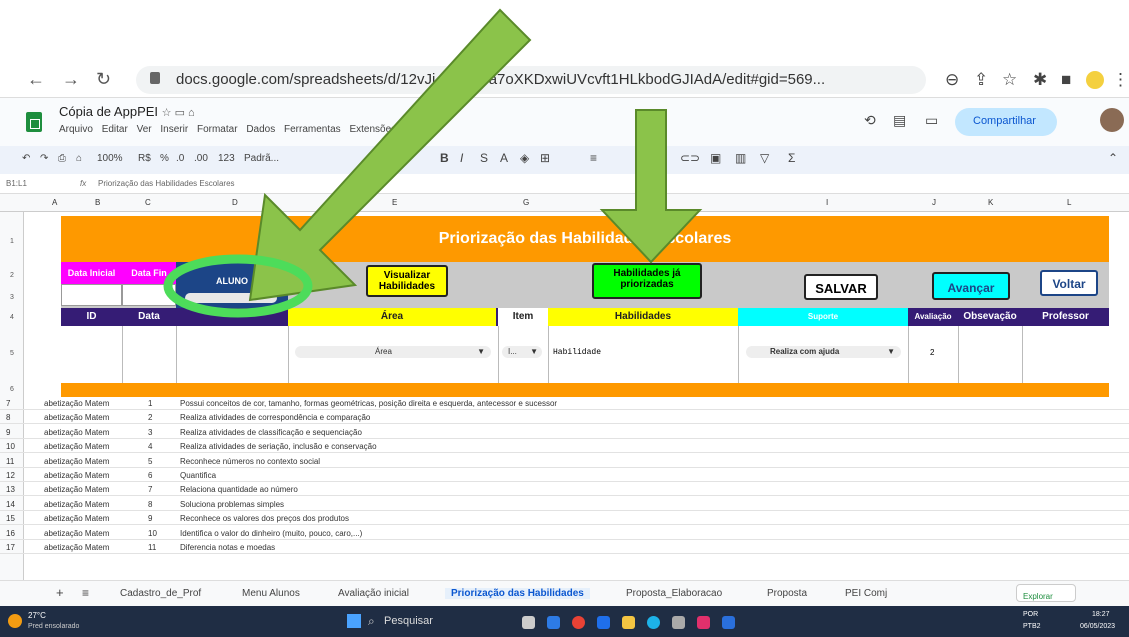  Describe the element at coordinates (791, 158) in the screenshot. I see `function-icon: Σ` at that location.